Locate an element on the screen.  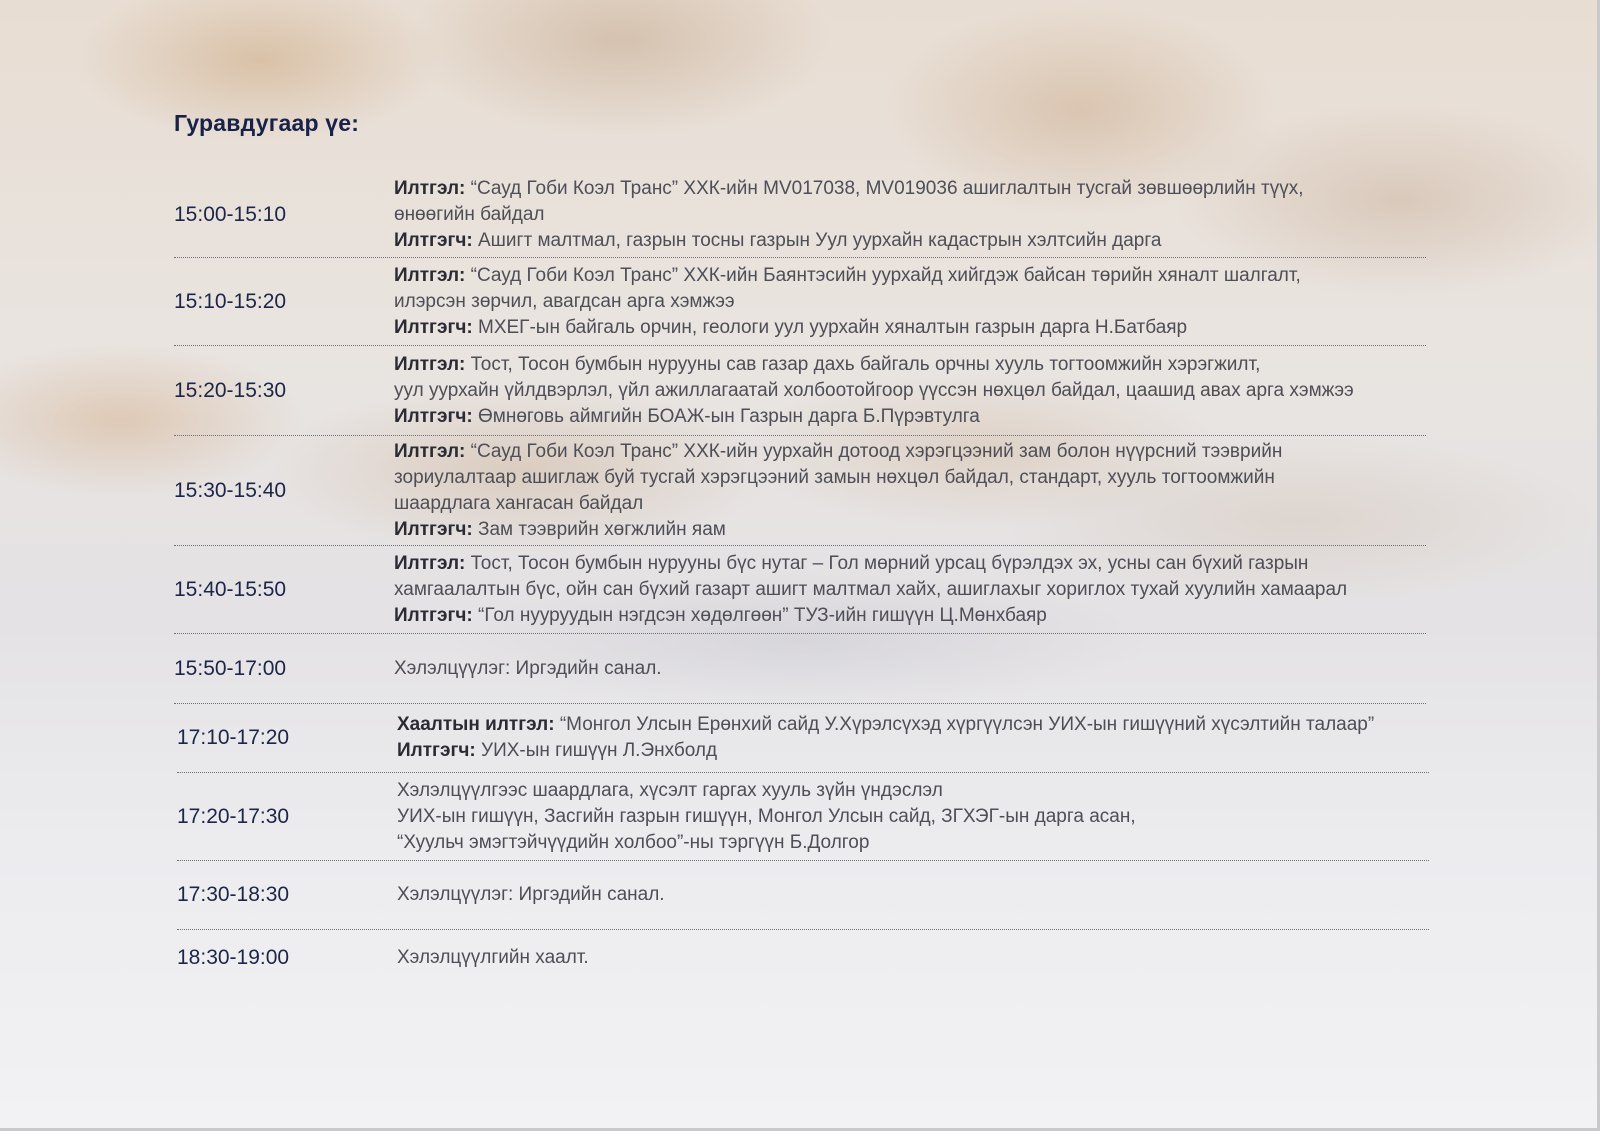
description-text: Хэлэлцүүлгийн хаалт. is located at coordinates (493, 957).